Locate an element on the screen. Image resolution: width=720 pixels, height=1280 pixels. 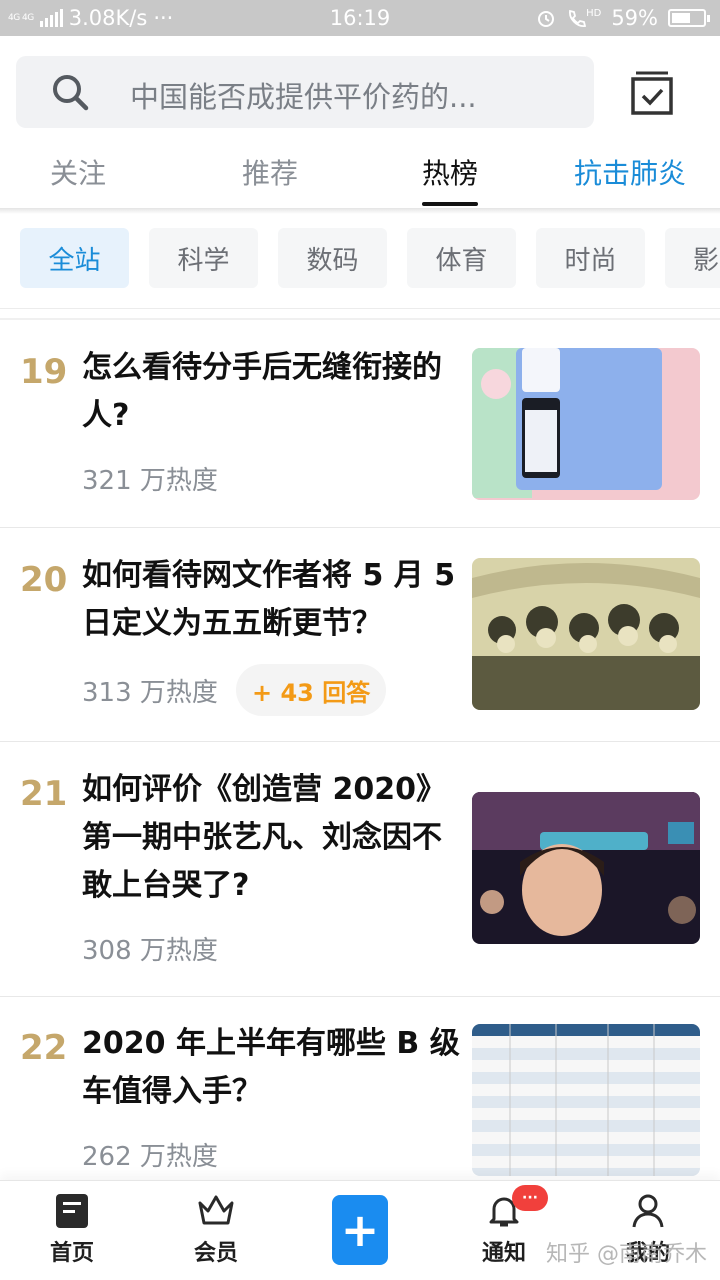
heat-count: 313 万热度 is located at coordinates (150, 693).